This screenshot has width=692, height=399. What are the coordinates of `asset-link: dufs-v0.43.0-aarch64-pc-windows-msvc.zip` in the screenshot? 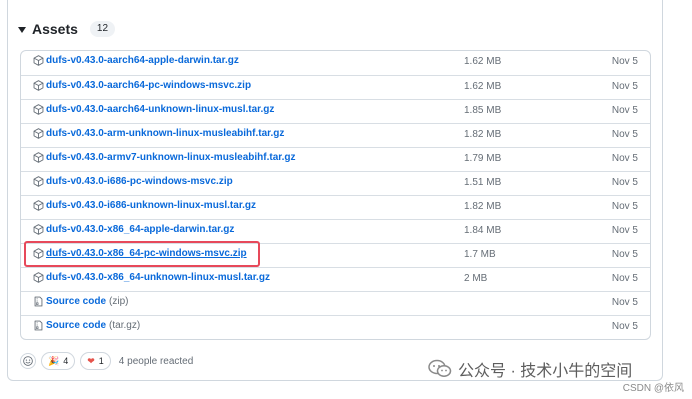 It's located at (142, 85).